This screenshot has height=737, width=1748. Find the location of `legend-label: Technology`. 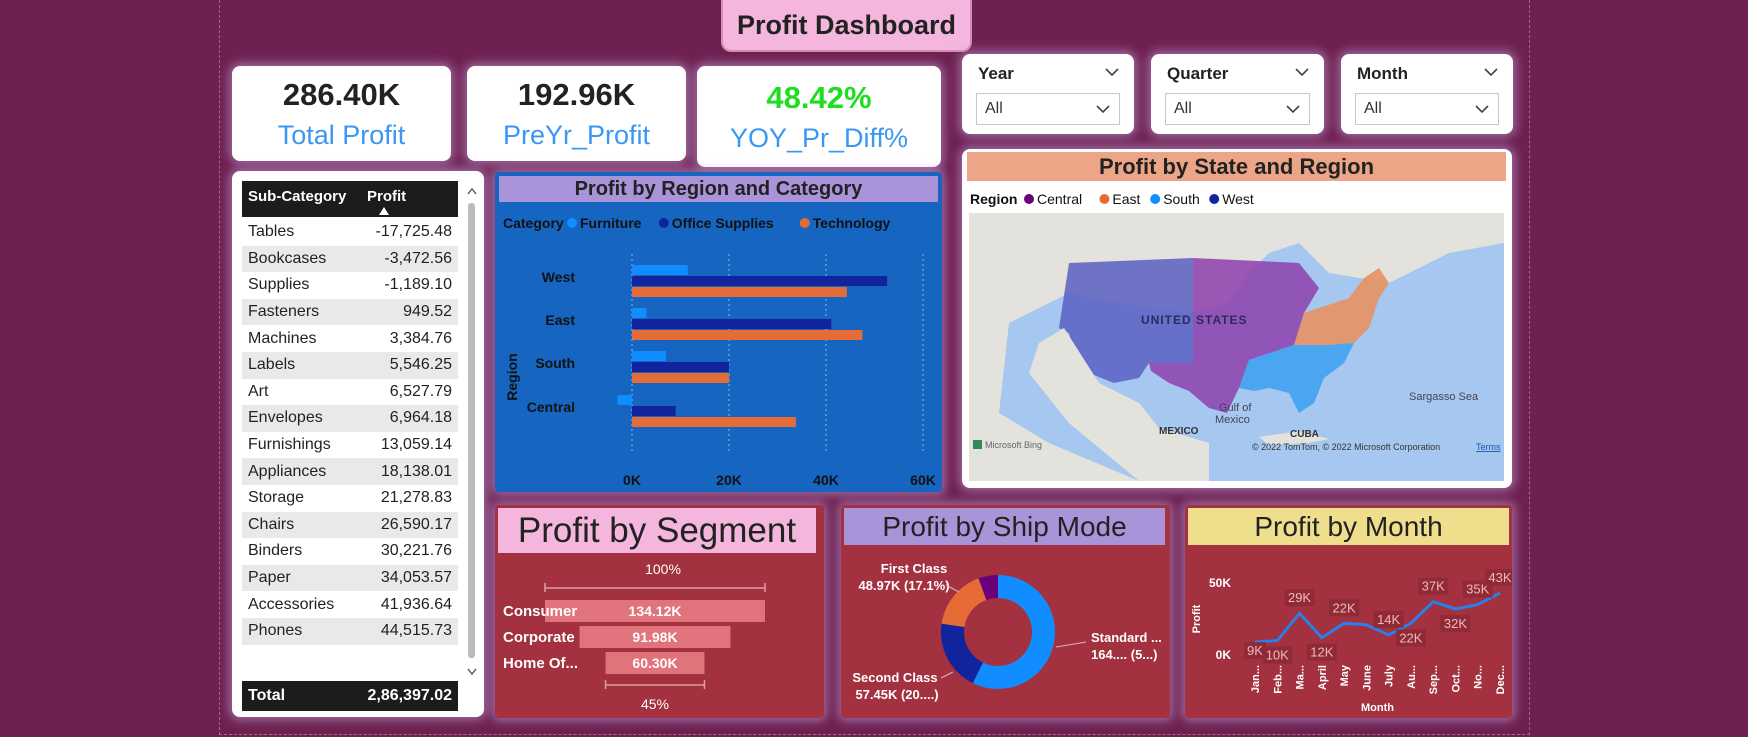

legend-label: Technology is located at coordinates (852, 223).